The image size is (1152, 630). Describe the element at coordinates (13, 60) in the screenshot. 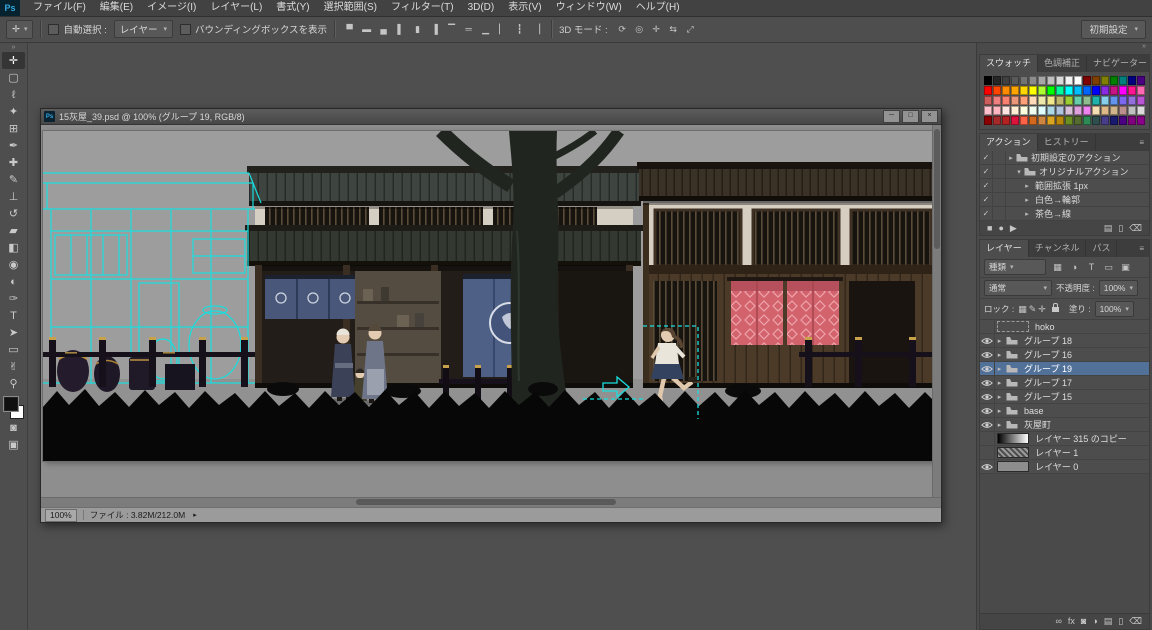

I see `move-tool: ✛` at that location.